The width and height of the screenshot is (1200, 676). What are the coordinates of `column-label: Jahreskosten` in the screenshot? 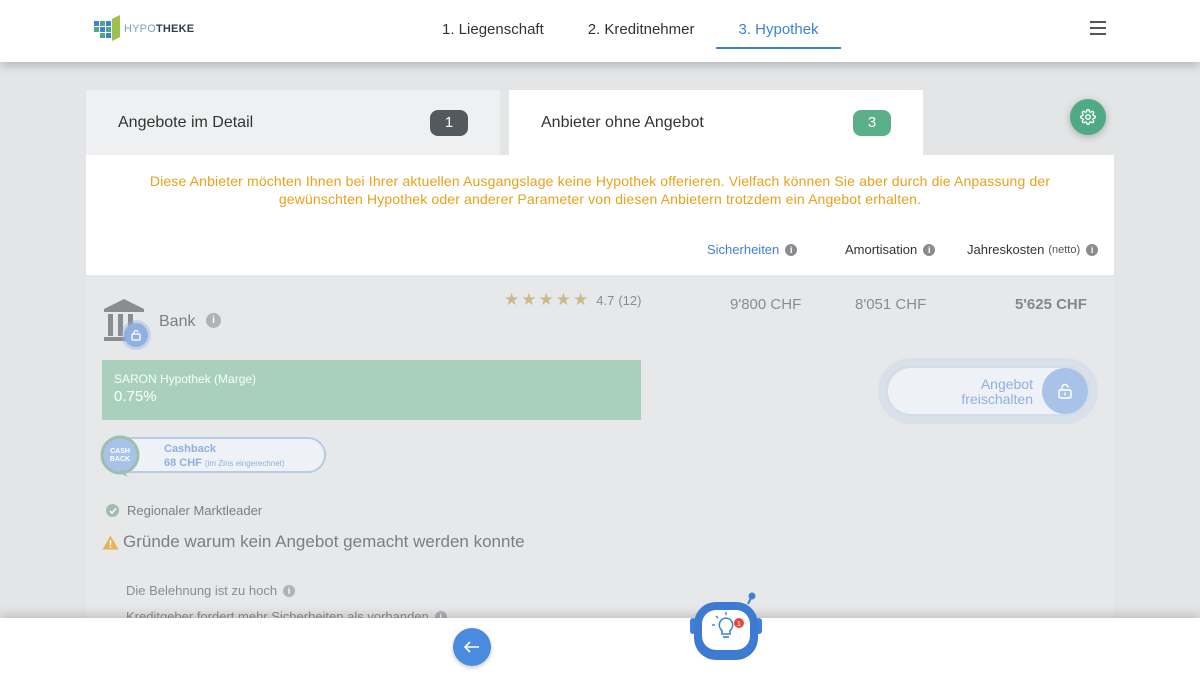 It's located at (1006, 249).